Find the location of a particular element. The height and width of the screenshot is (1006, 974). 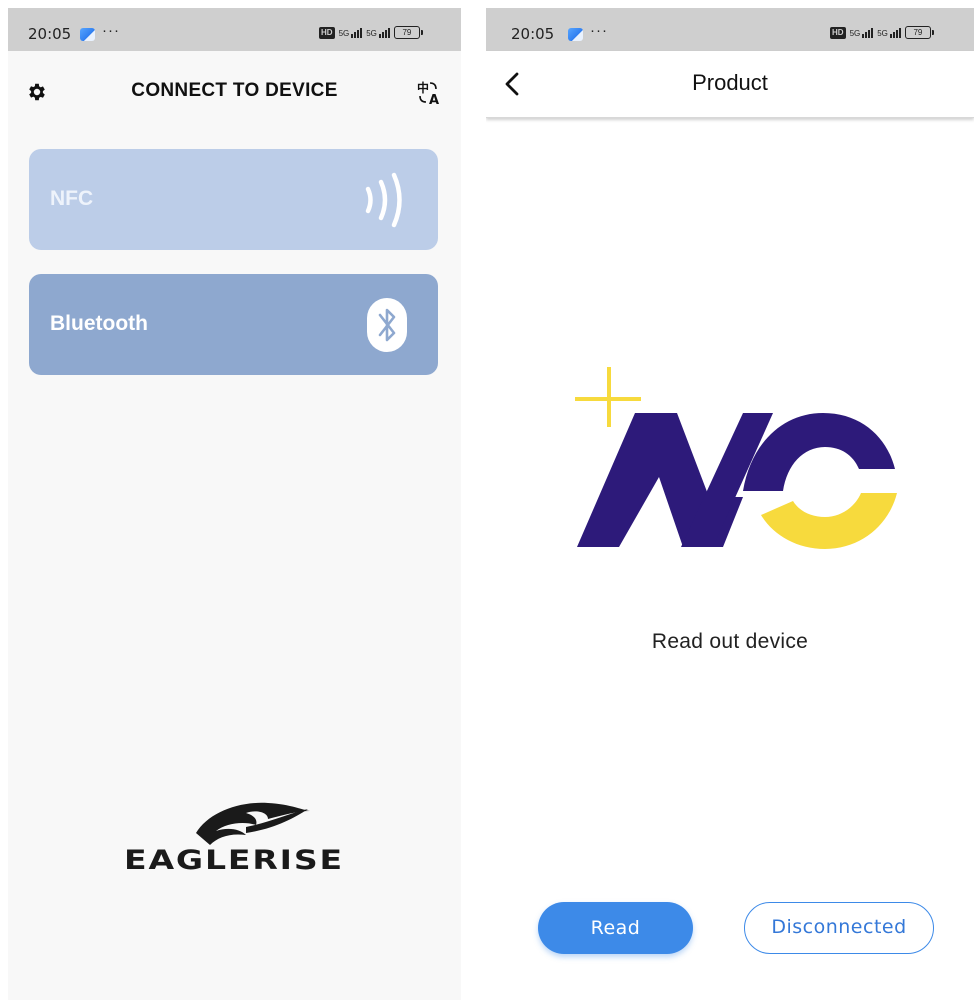

read-button: Read is located at coordinates (615, 928).